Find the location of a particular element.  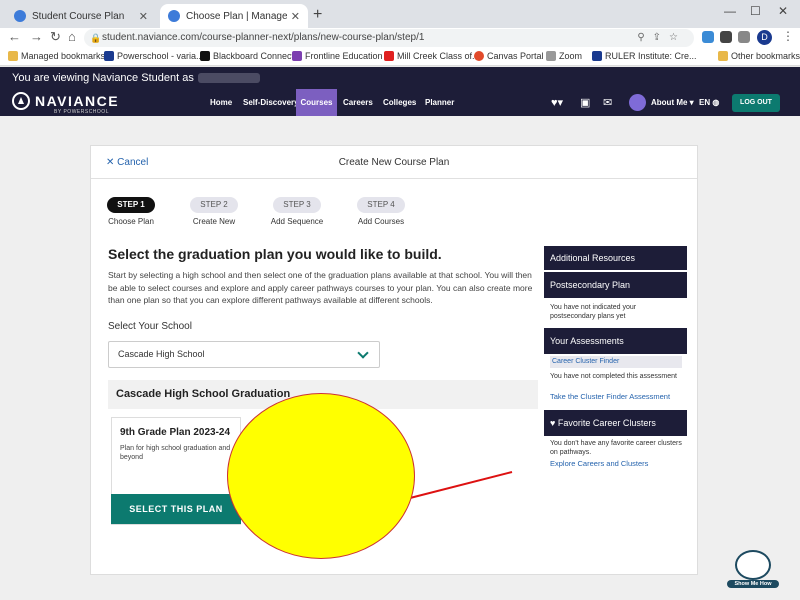

red-annotation-line is located at coordinates (461, 485).